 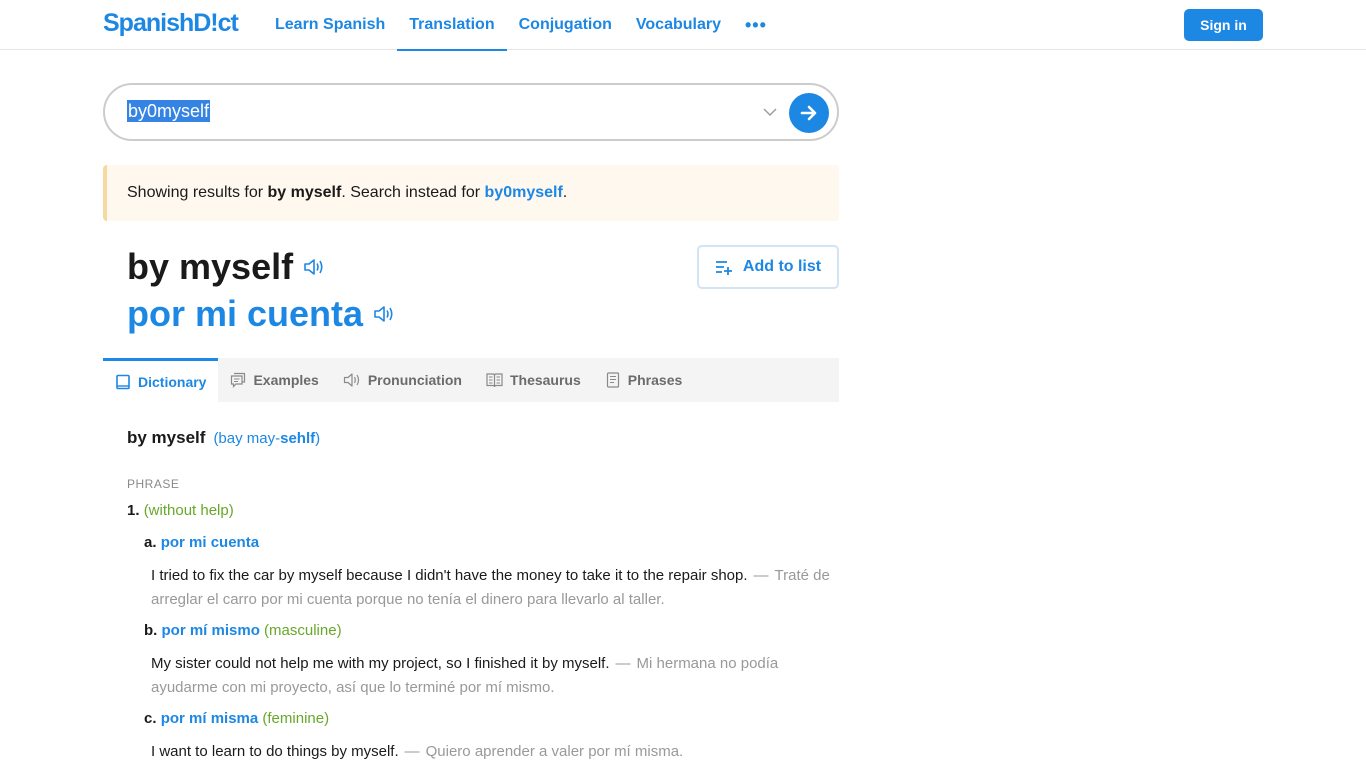 I want to click on headword-english: by myself, so click(x=226, y=267).